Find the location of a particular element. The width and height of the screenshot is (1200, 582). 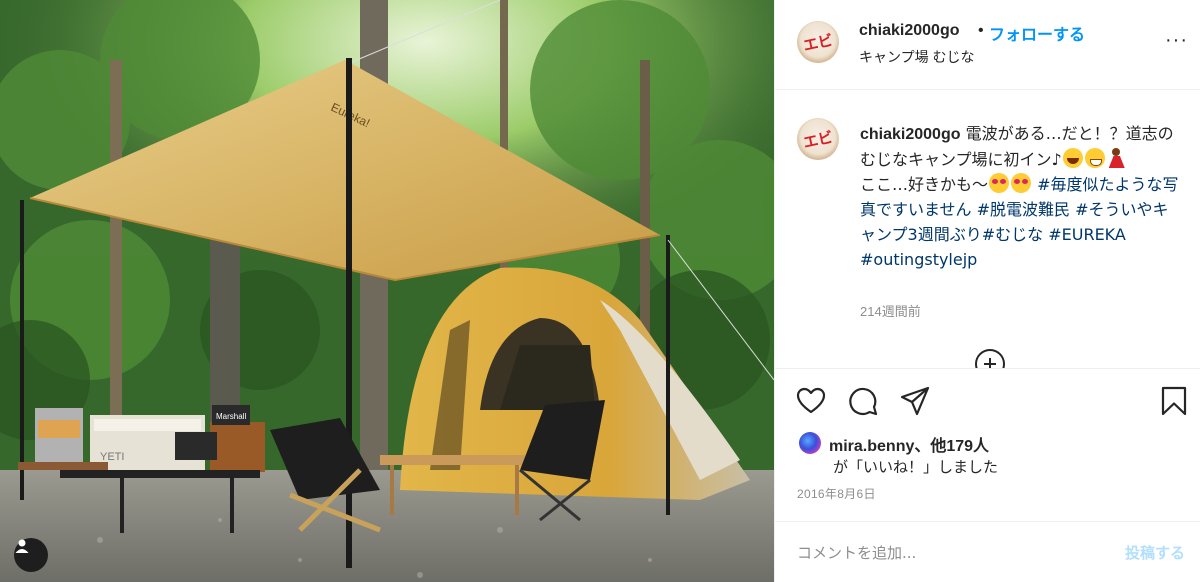

liker-avatar is located at coordinates (810, 443).